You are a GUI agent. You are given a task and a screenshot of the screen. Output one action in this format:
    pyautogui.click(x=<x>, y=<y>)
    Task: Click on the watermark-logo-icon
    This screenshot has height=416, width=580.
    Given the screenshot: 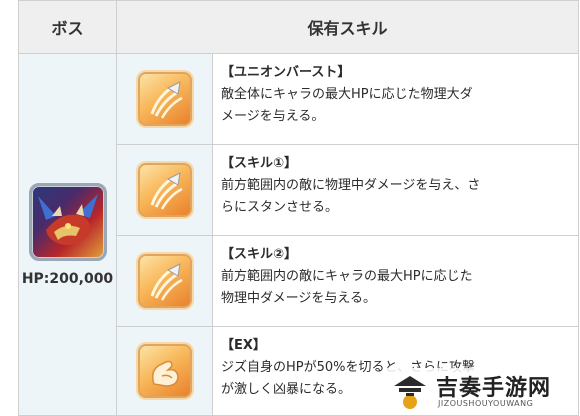 What is the action you would take?
    pyautogui.click(x=410, y=392)
    